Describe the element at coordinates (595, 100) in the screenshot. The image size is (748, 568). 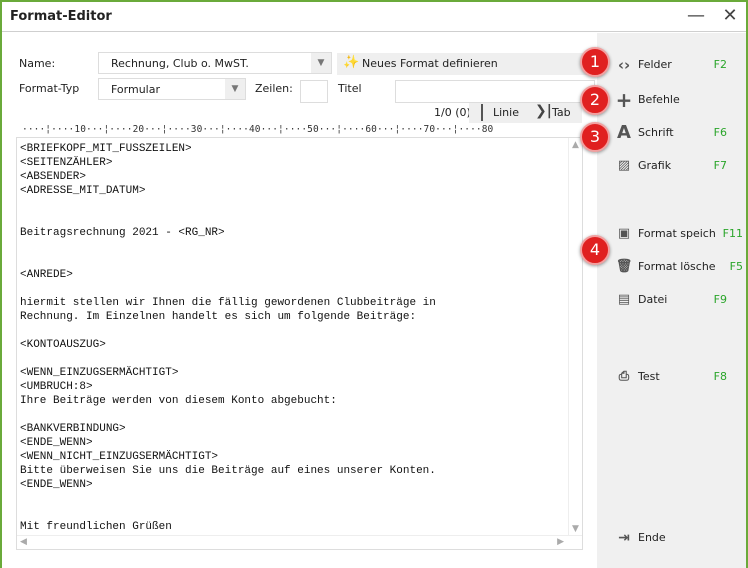
I see `badge-2: 2` at that location.